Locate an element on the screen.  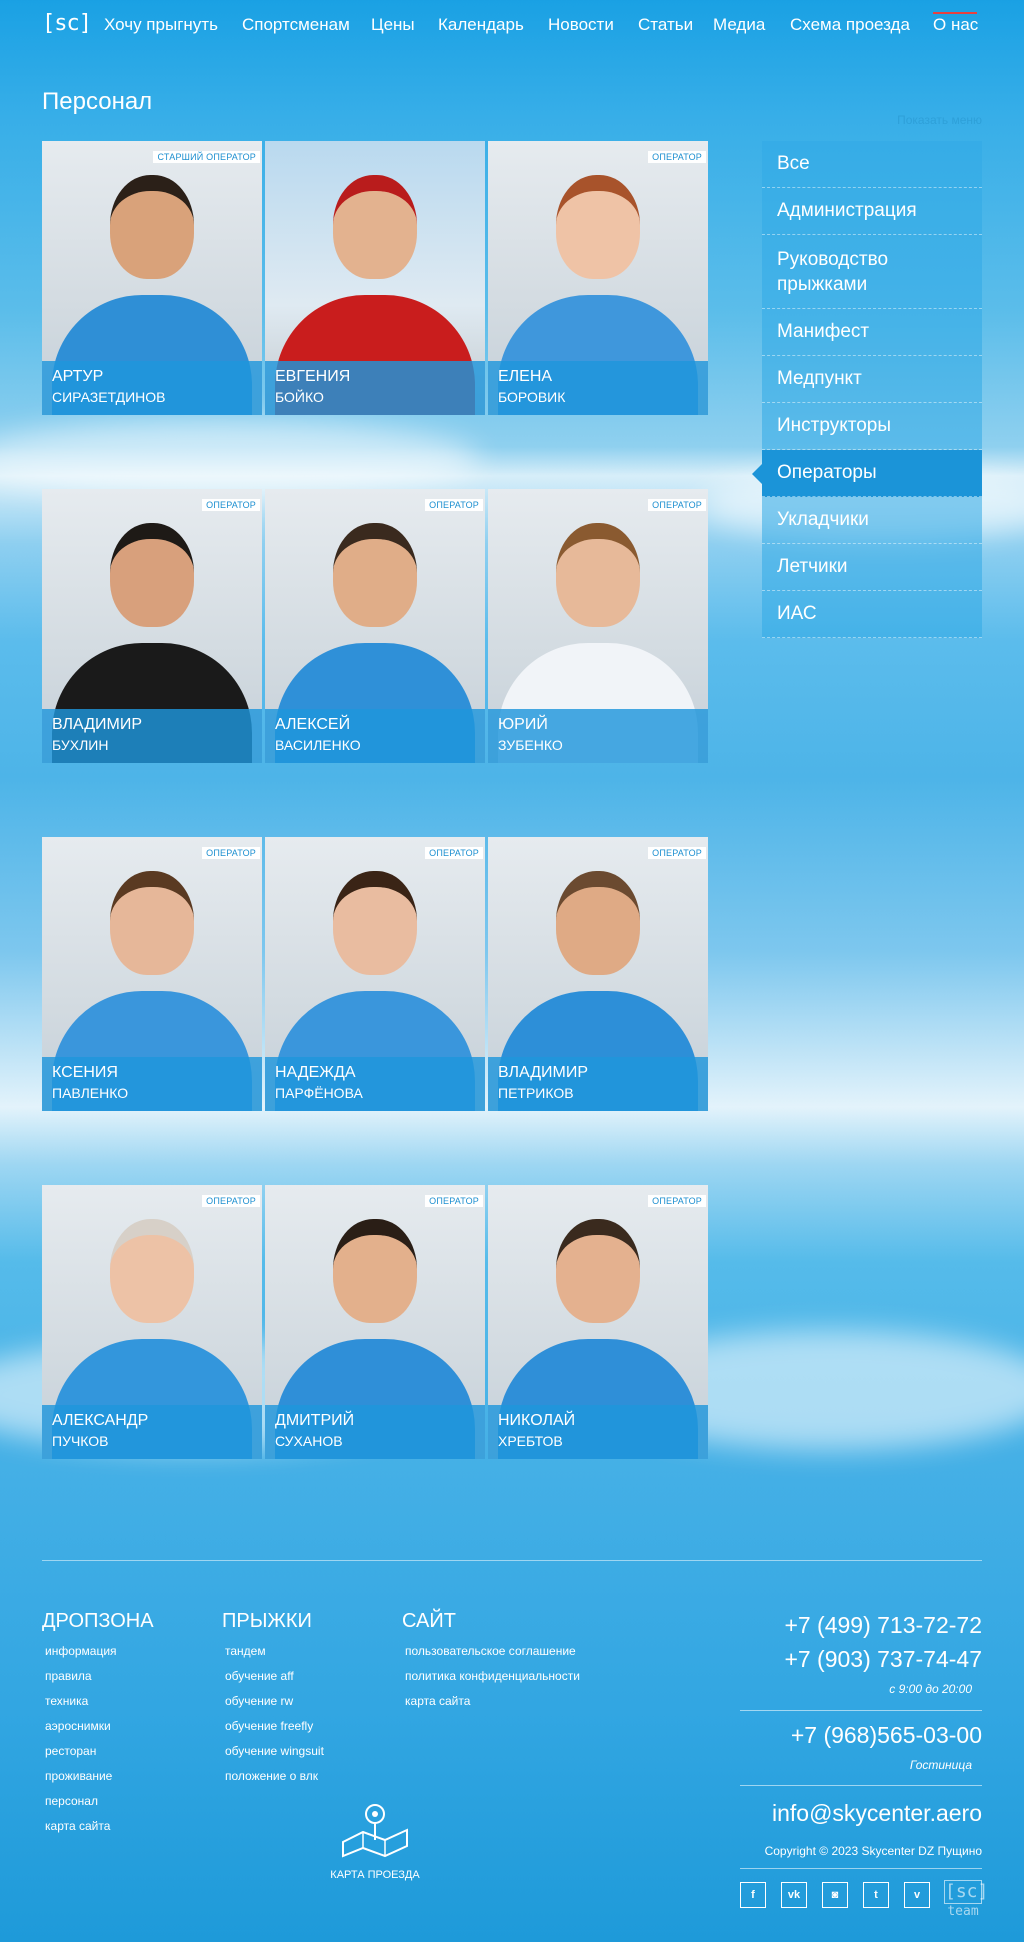
staff-card: ЕВГЕНИЯ БОЙКО is located at coordinates (375, 278).